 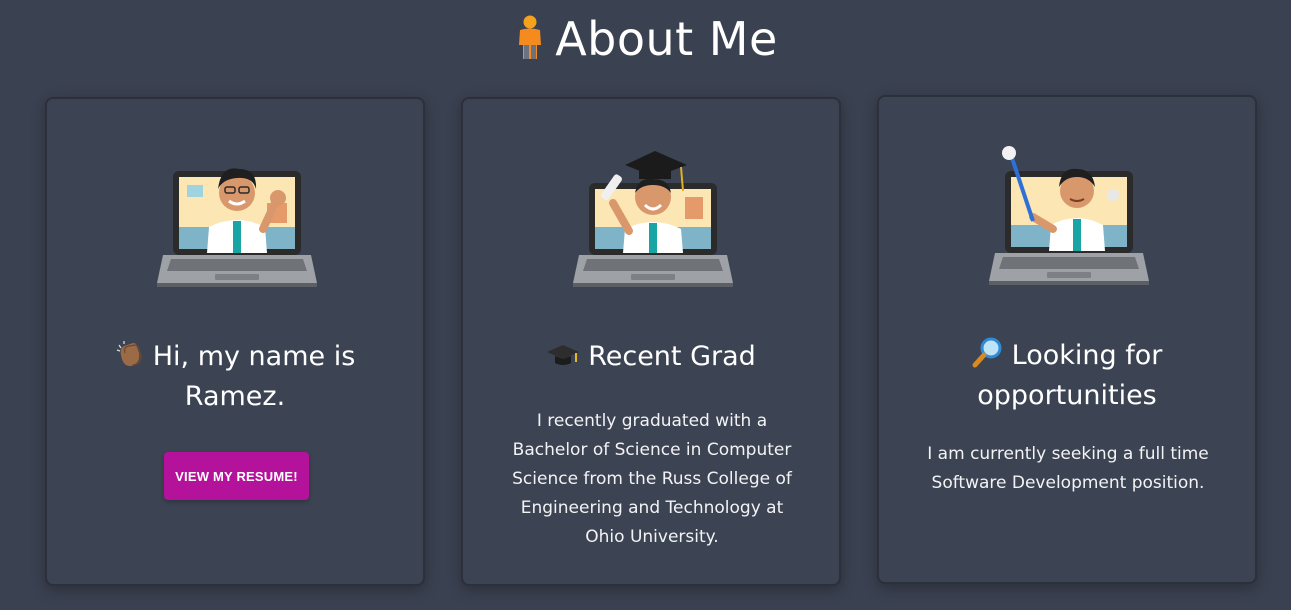 What do you see at coordinates (130, 359) in the screenshot?
I see `clapping-hands-icon` at bounding box center [130, 359].